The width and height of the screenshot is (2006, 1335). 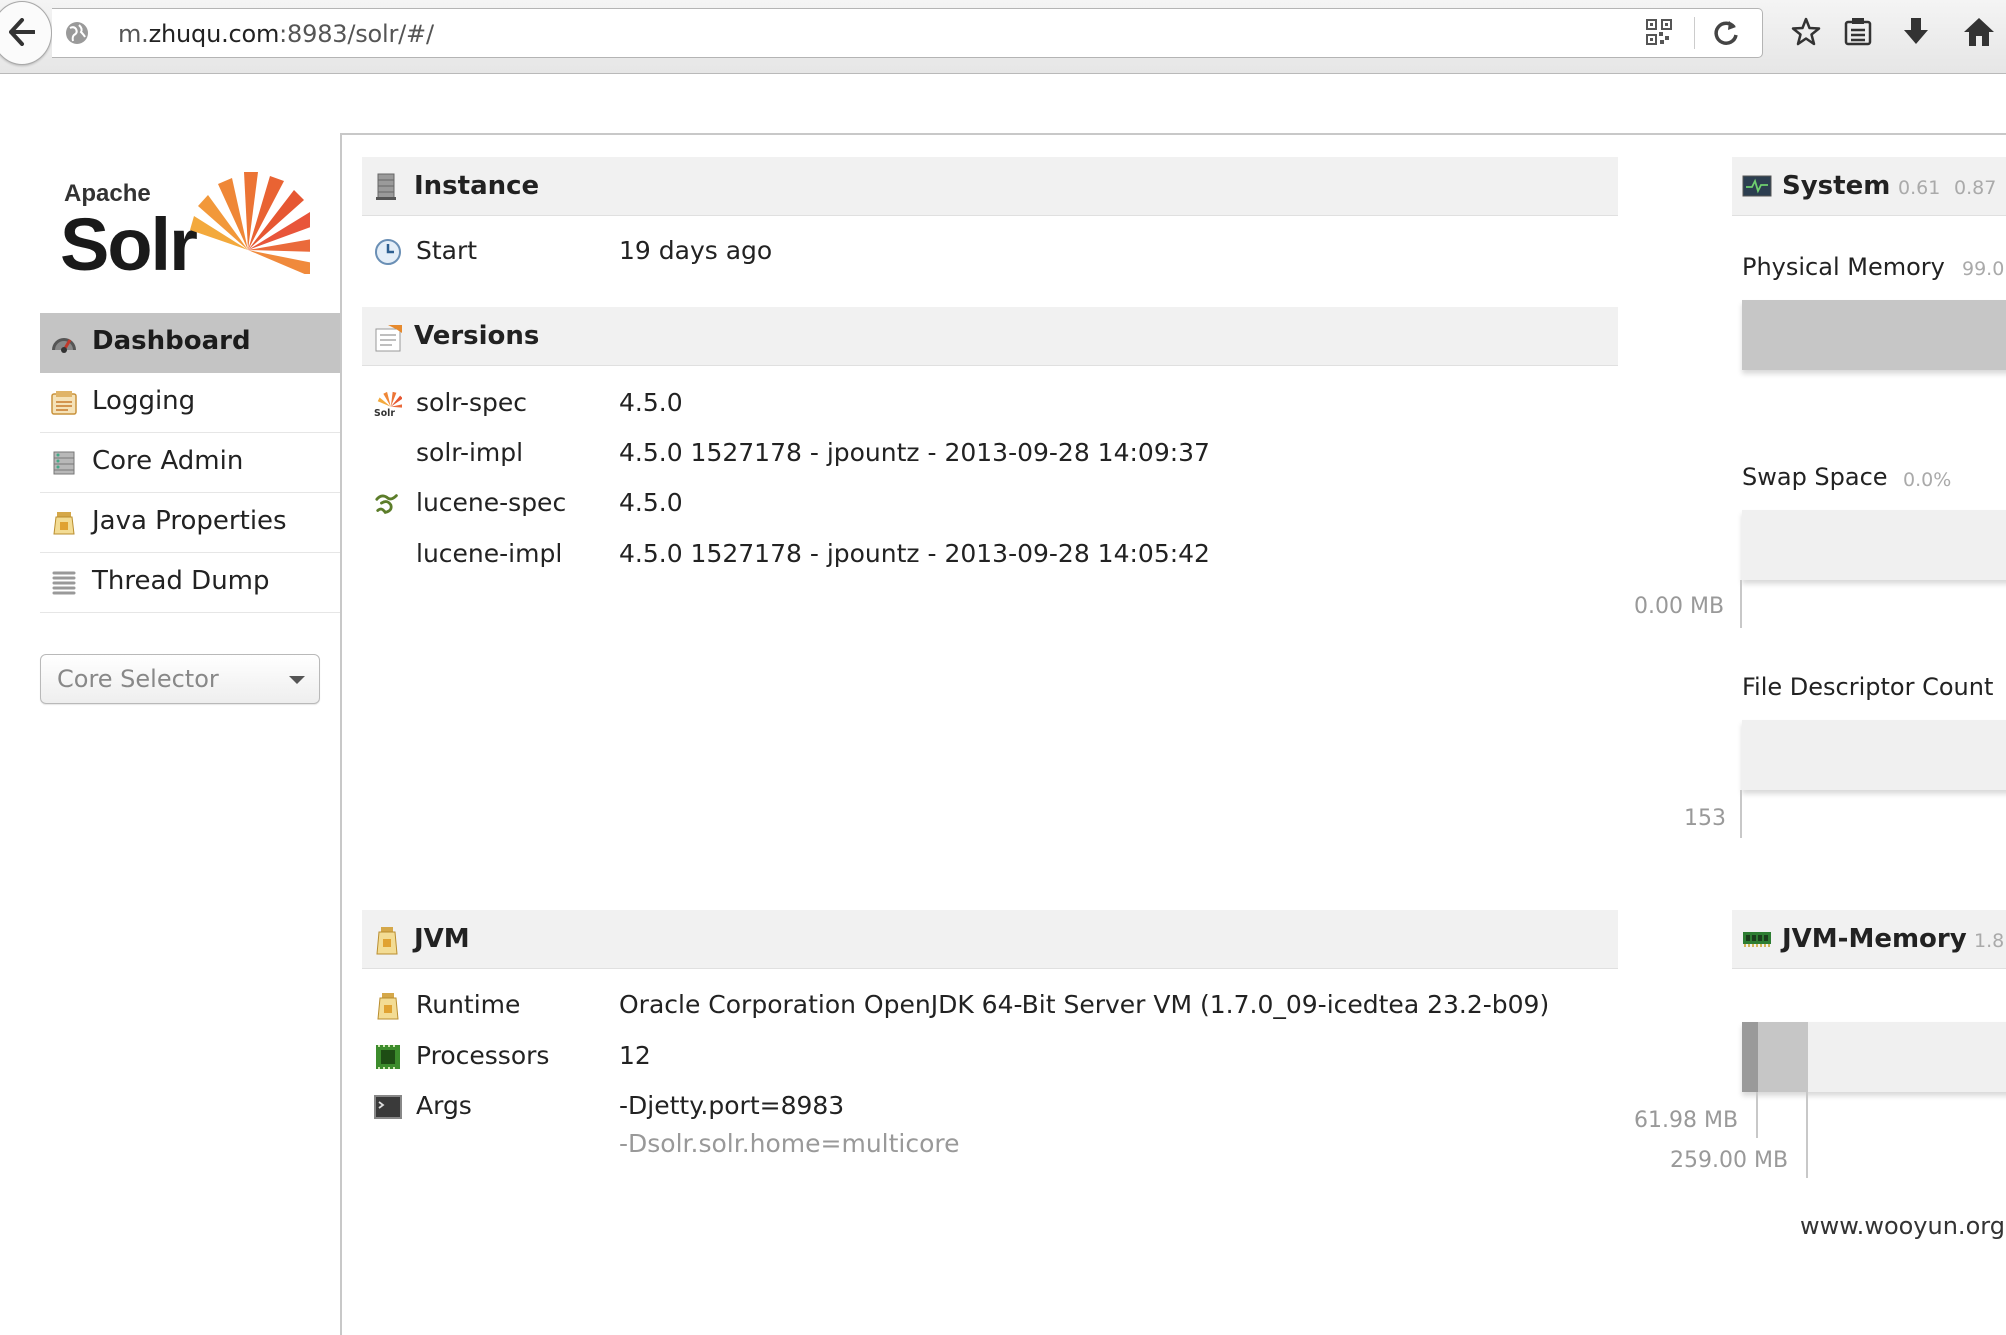 I want to click on url-text: m.zhuqu.com:8983/solr/#/, so click(x=276, y=34).